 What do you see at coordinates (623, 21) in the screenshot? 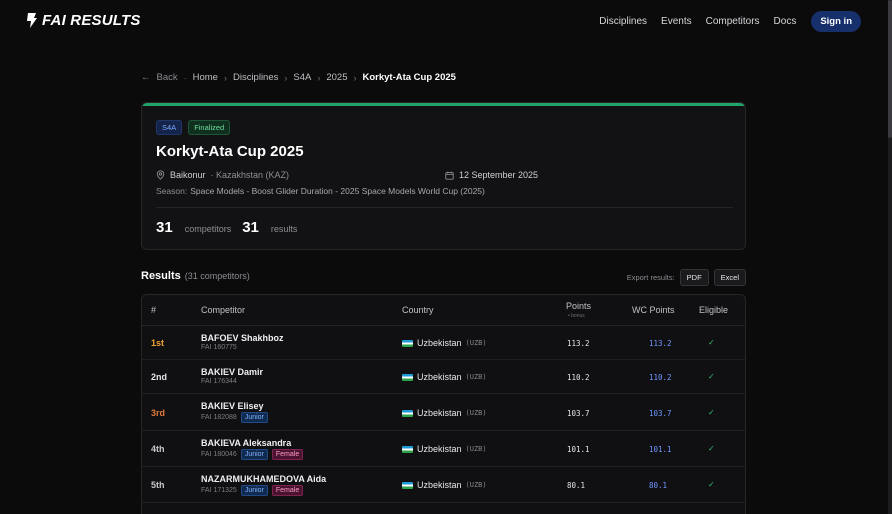
I see `nav-disciplines: Disciplines` at bounding box center [623, 21].